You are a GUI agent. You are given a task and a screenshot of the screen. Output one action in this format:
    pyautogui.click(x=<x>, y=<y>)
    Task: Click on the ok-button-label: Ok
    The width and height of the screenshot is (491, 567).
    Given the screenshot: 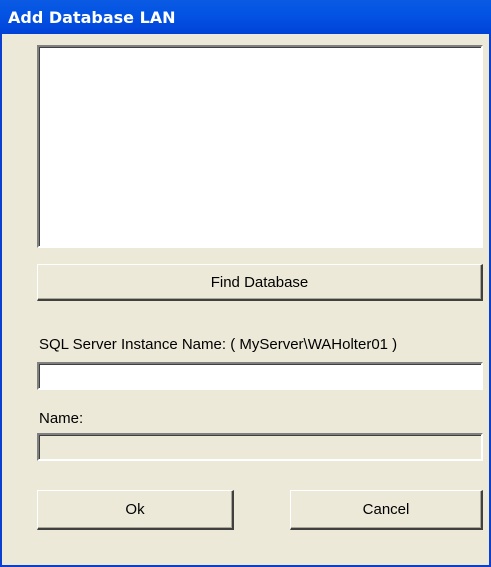 What is the action you would take?
    pyautogui.click(x=135, y=509)
    